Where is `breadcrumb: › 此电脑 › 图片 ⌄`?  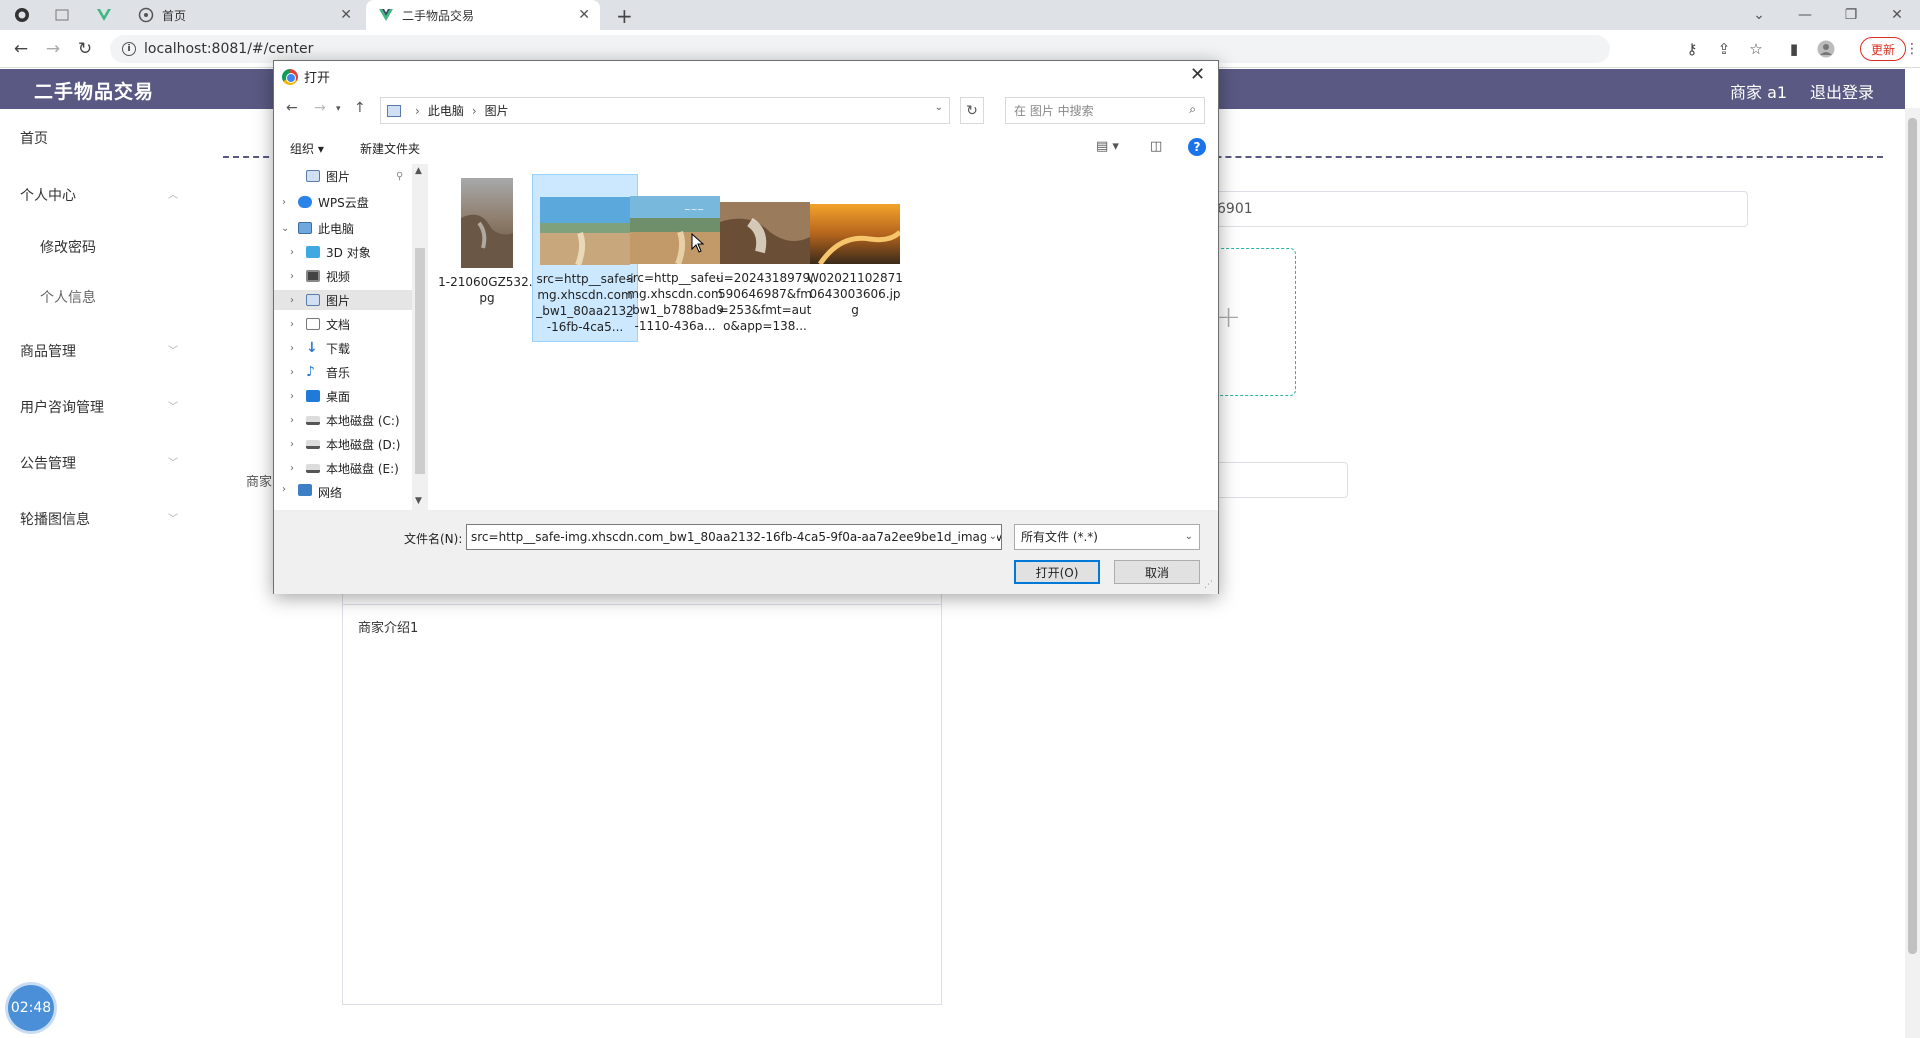
breadcrumb: › 此电脑 › 图片 ⌄ is located at coordinates (665, 110).